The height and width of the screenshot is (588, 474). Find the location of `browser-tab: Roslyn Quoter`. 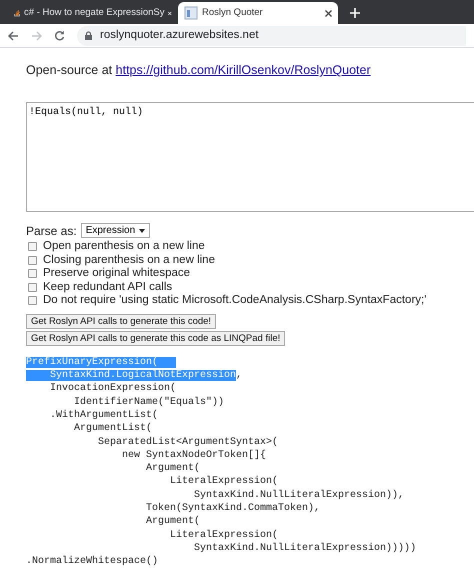

browser-tab: Roslyn Quoter is located at coordinates (258, 13).